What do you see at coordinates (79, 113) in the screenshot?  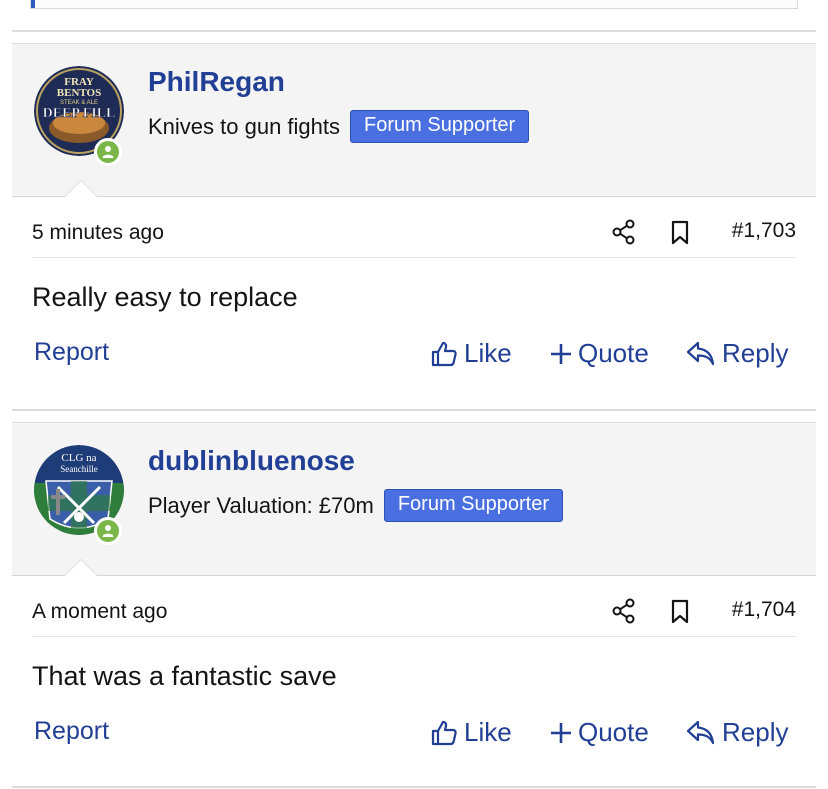 I see `svg-text: DEEP FILL` at bounding box center [79, 113].